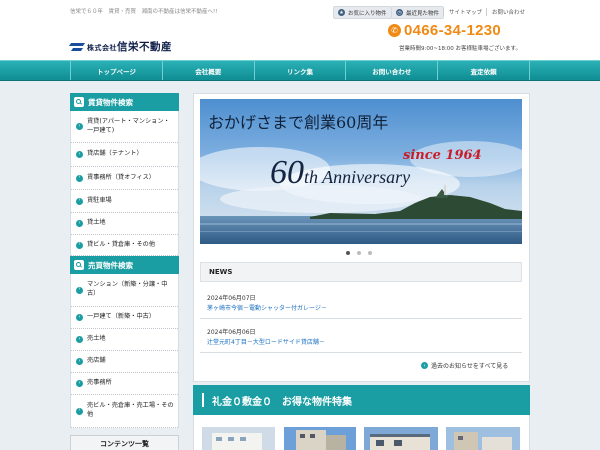 The image size is (600, 450). What do you see at coordinates (144, 47) in the screenshot?
I see `company-name: 信栄不動産` at bounding box center [144, 47].